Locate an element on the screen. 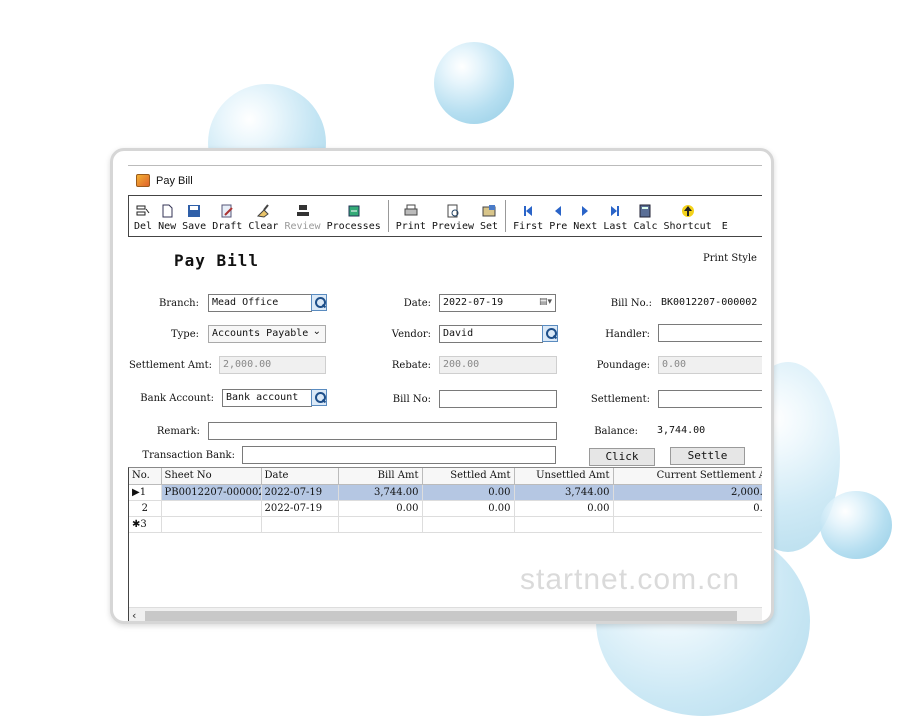 The height and width of the screenshot is (720, 900). previous-icon is located at coordinates (558, 211).